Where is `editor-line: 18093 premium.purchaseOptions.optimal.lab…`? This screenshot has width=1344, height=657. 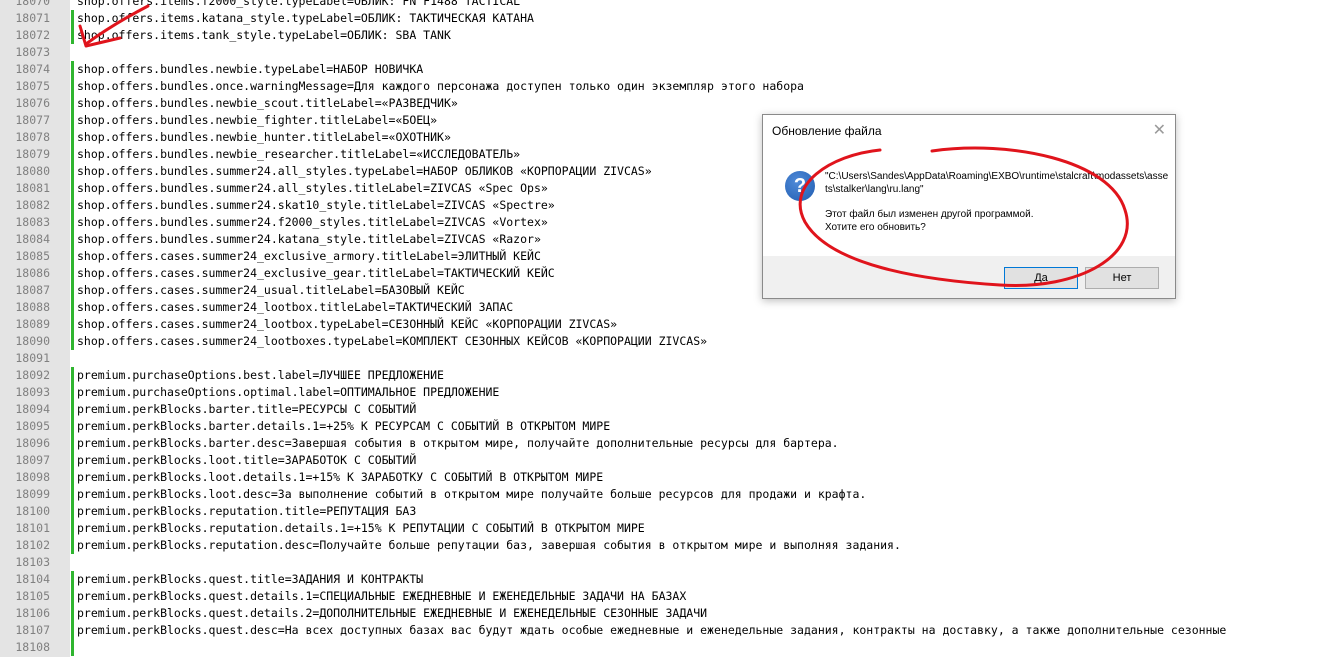
editor-line: 18093 premium.purchaseOptions.optimal.lab… is located at coordinates (672, 392).